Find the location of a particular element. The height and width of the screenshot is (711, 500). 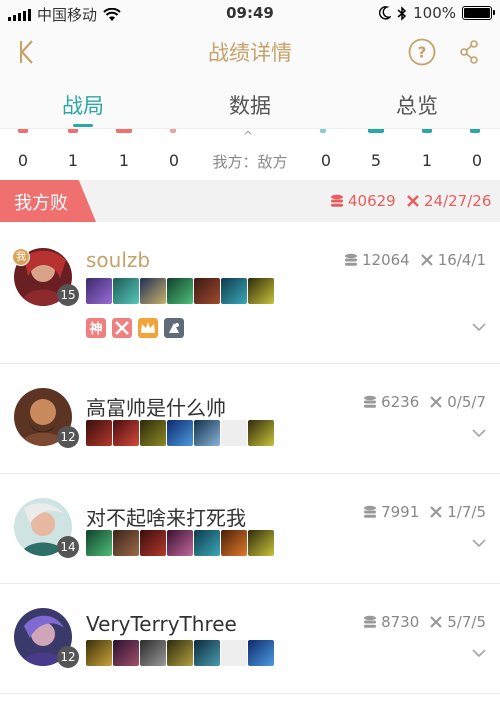

player-name: soulzb is located at coordinates (118, 260).